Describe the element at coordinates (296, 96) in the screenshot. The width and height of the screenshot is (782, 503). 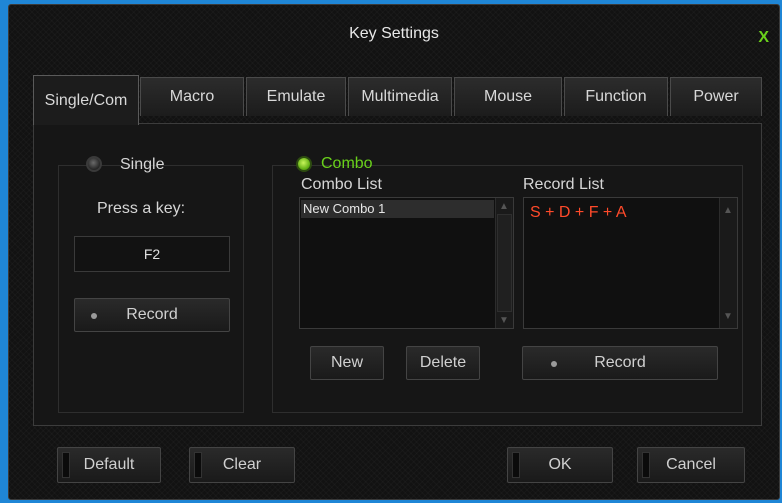
I see `tab-emulate: Emulate` at that location.